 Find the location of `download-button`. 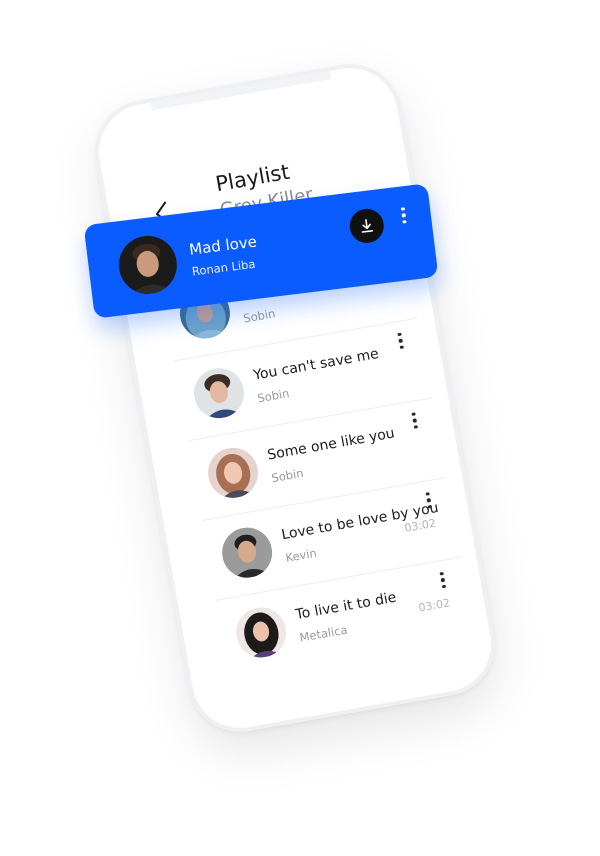

download-button is located at coordinates (366, 225).